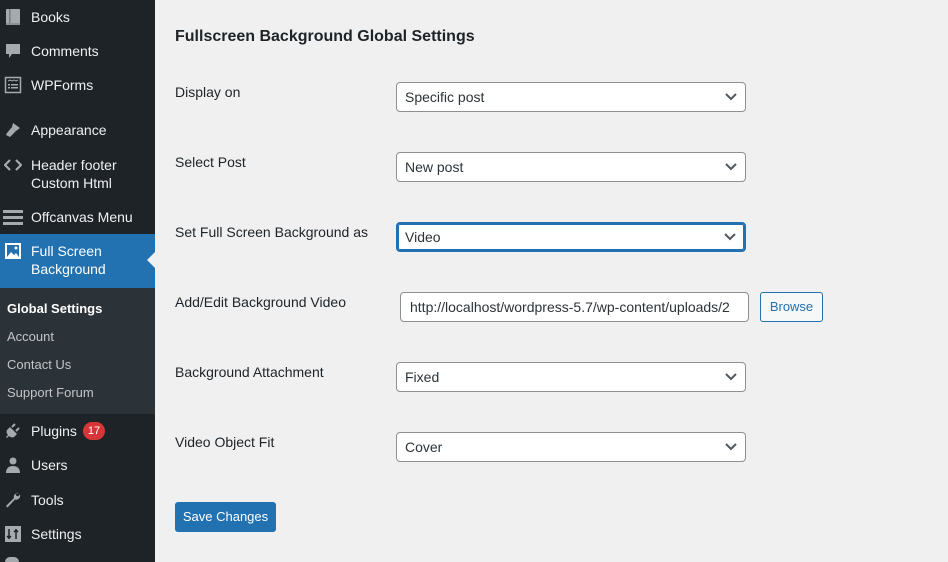  Describe the element at coordinates (39, 365) in the screenshot. I see `submenu-item-contact-us: Contact Us` at that location.